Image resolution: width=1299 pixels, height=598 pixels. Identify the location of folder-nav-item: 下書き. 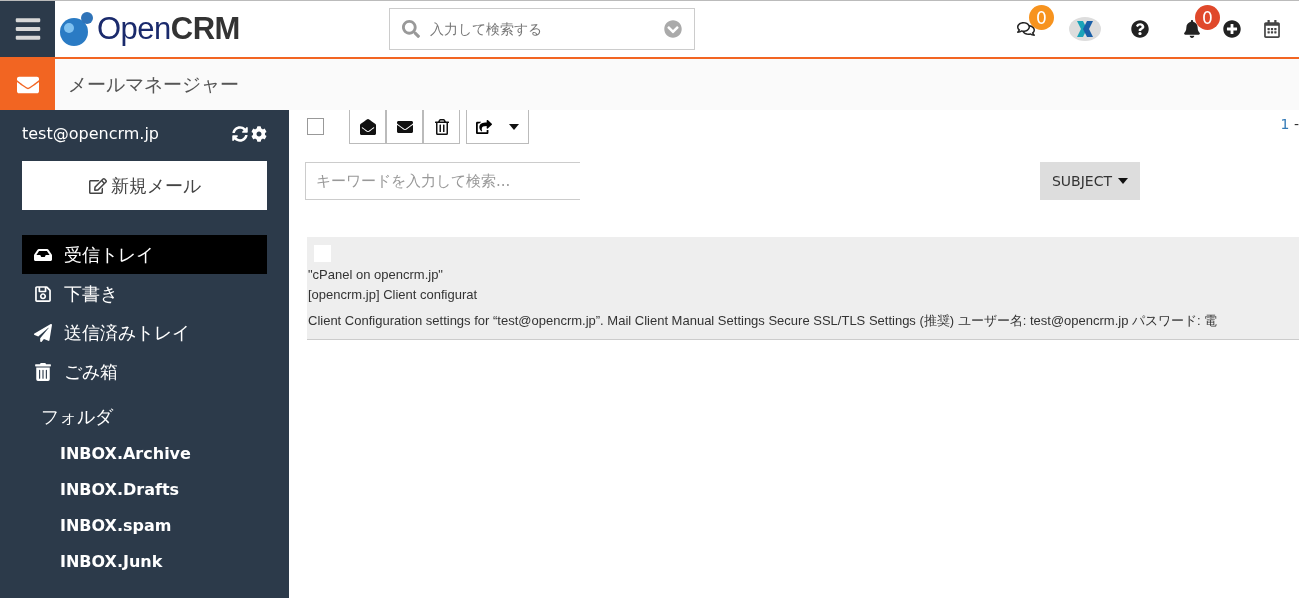
(144, 293).